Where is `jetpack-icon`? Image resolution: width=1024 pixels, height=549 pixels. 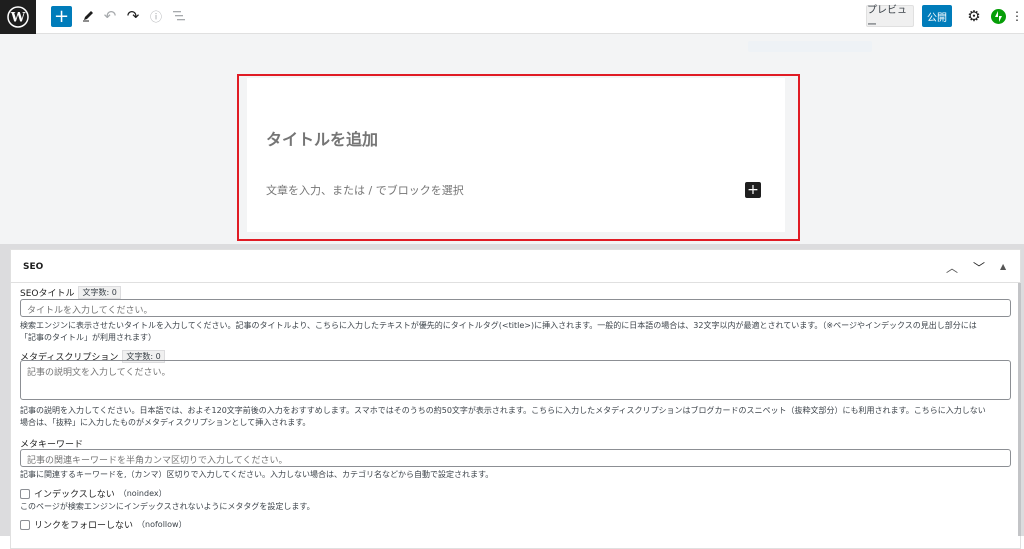 jetpack-icon is located at coordinates (998, 16).